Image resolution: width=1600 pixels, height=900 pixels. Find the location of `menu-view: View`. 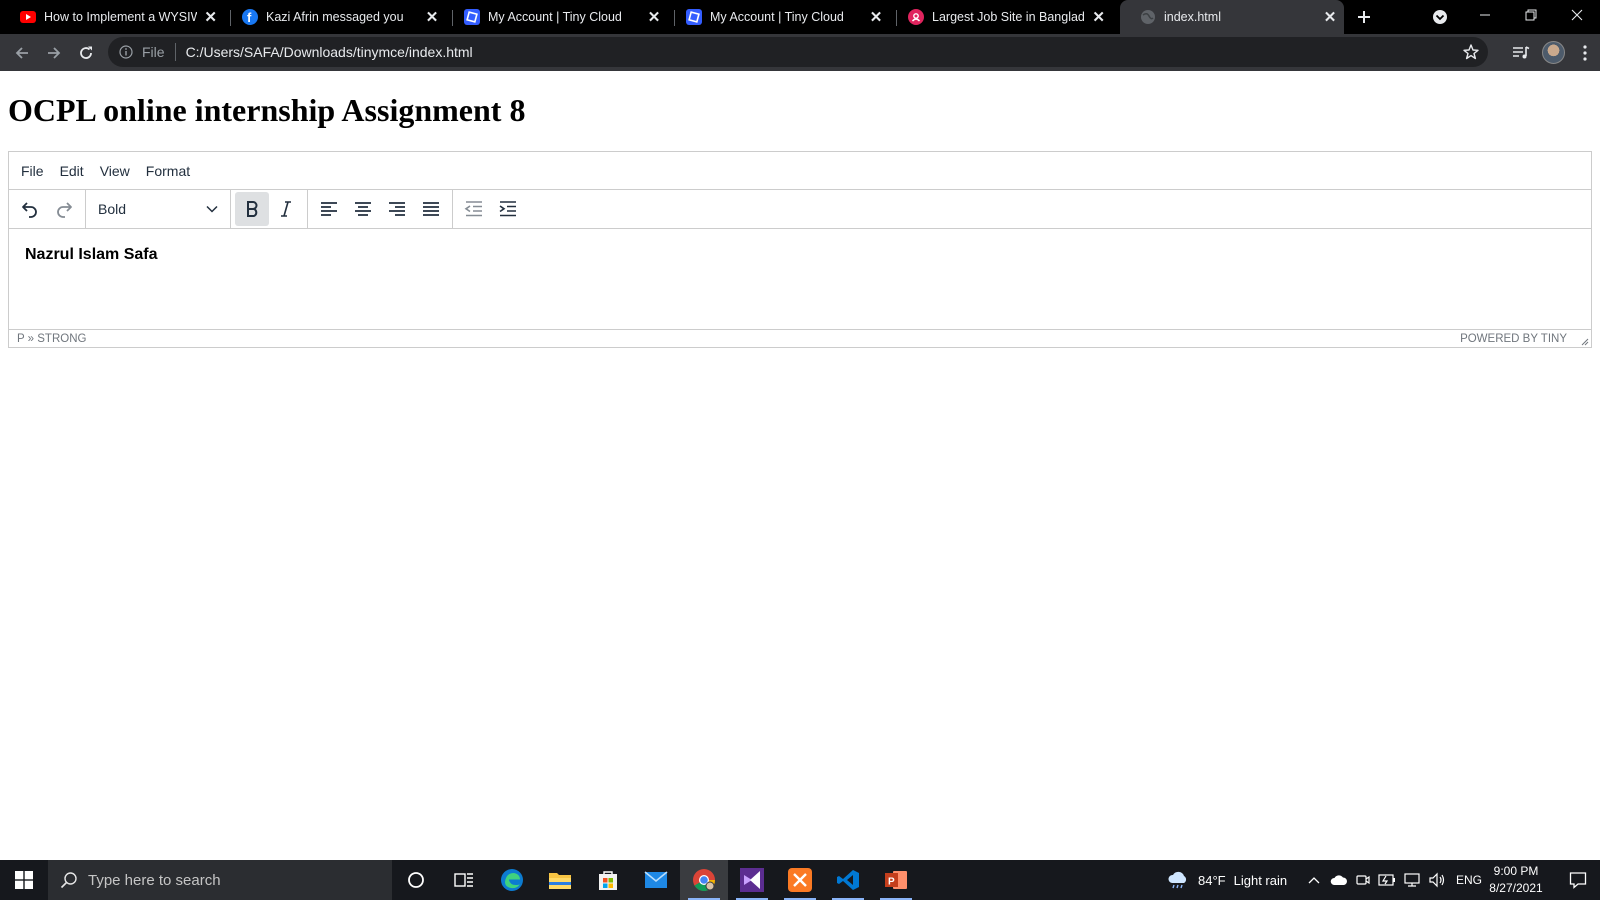

menu-view: View is located at coordinates (115, 171).